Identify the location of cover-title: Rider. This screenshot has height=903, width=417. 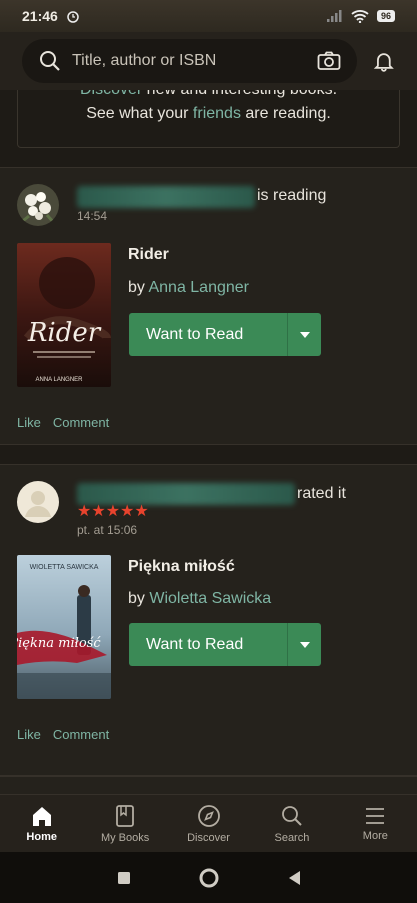
(64, 333).